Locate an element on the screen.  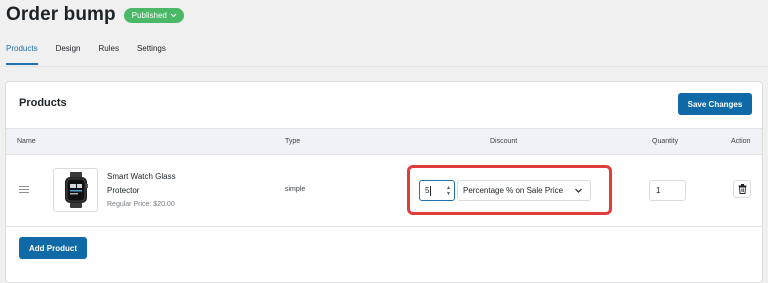
discount-type-select: Percentage % on Sale Price is located at coordinates (524, 190).